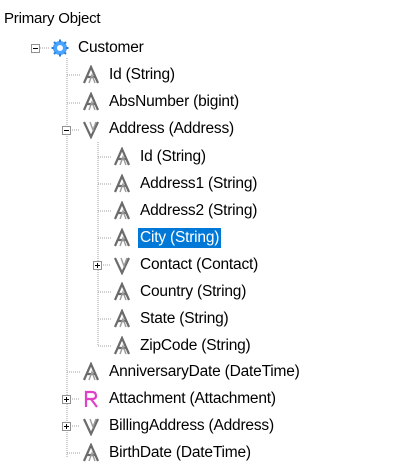  What do you see at coordinates (180, 452) in the screenshot?
I see `tree-node-label: BirthDate (DateTime)` at bounding box center [180, 452].